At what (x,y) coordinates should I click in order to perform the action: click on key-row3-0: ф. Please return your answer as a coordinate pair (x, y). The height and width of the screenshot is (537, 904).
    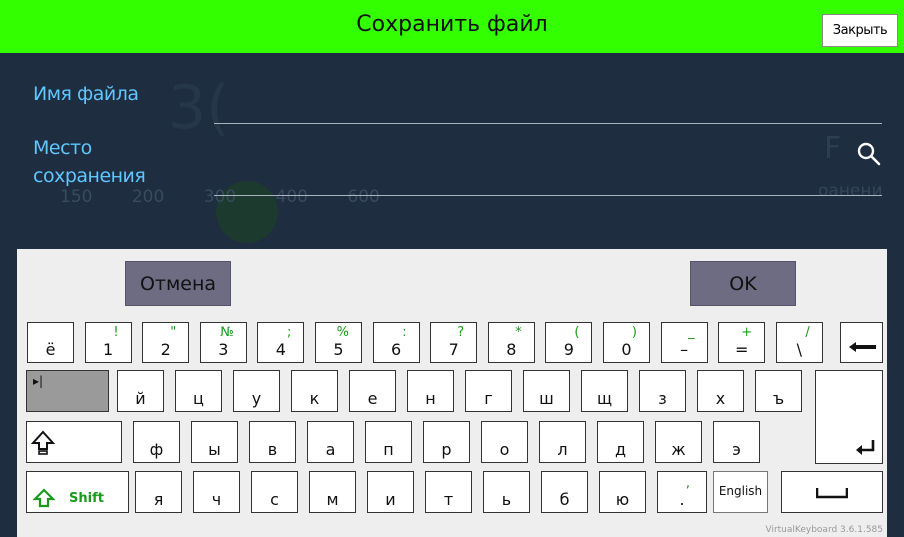
    Looking at the image, I should click on (156, 442).